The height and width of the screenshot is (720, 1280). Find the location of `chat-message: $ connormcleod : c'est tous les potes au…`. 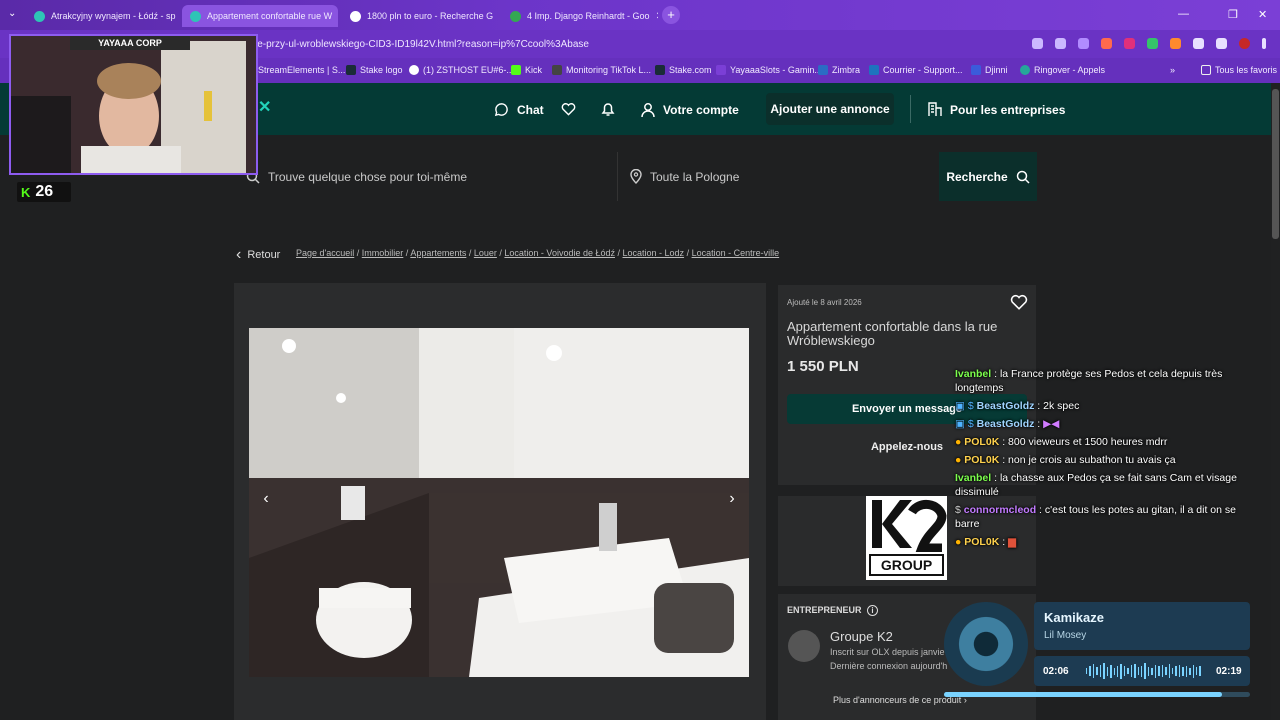

chat-message: $ connormcleod : c'est tous les potes au… is located at coordinates (1095, 517).